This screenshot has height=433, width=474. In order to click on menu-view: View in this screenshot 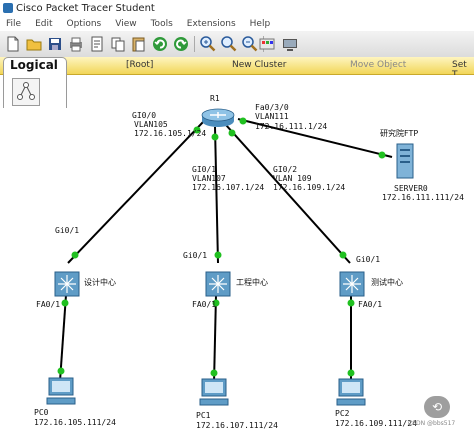, I will do `click(125, 24)`.